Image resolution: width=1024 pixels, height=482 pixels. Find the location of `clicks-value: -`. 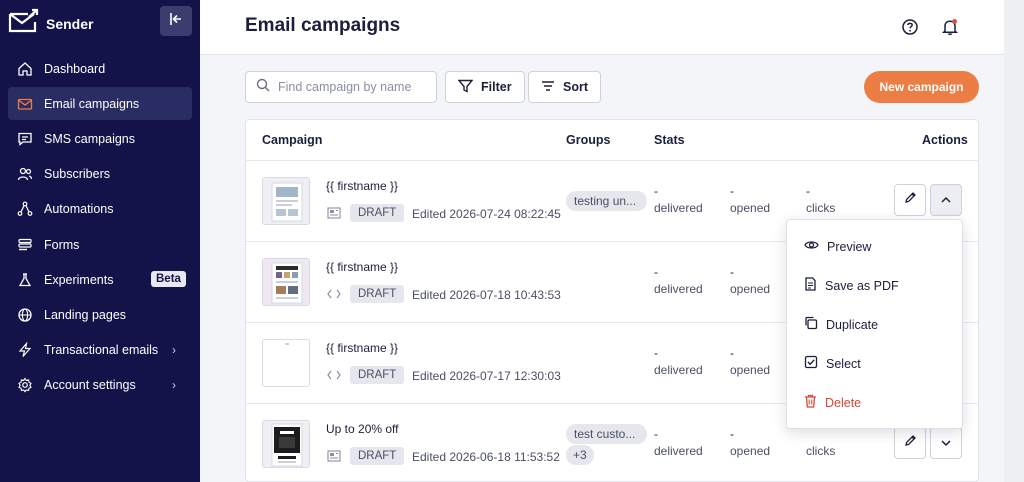

clicks-value: - is located at coordinates (808, 191).